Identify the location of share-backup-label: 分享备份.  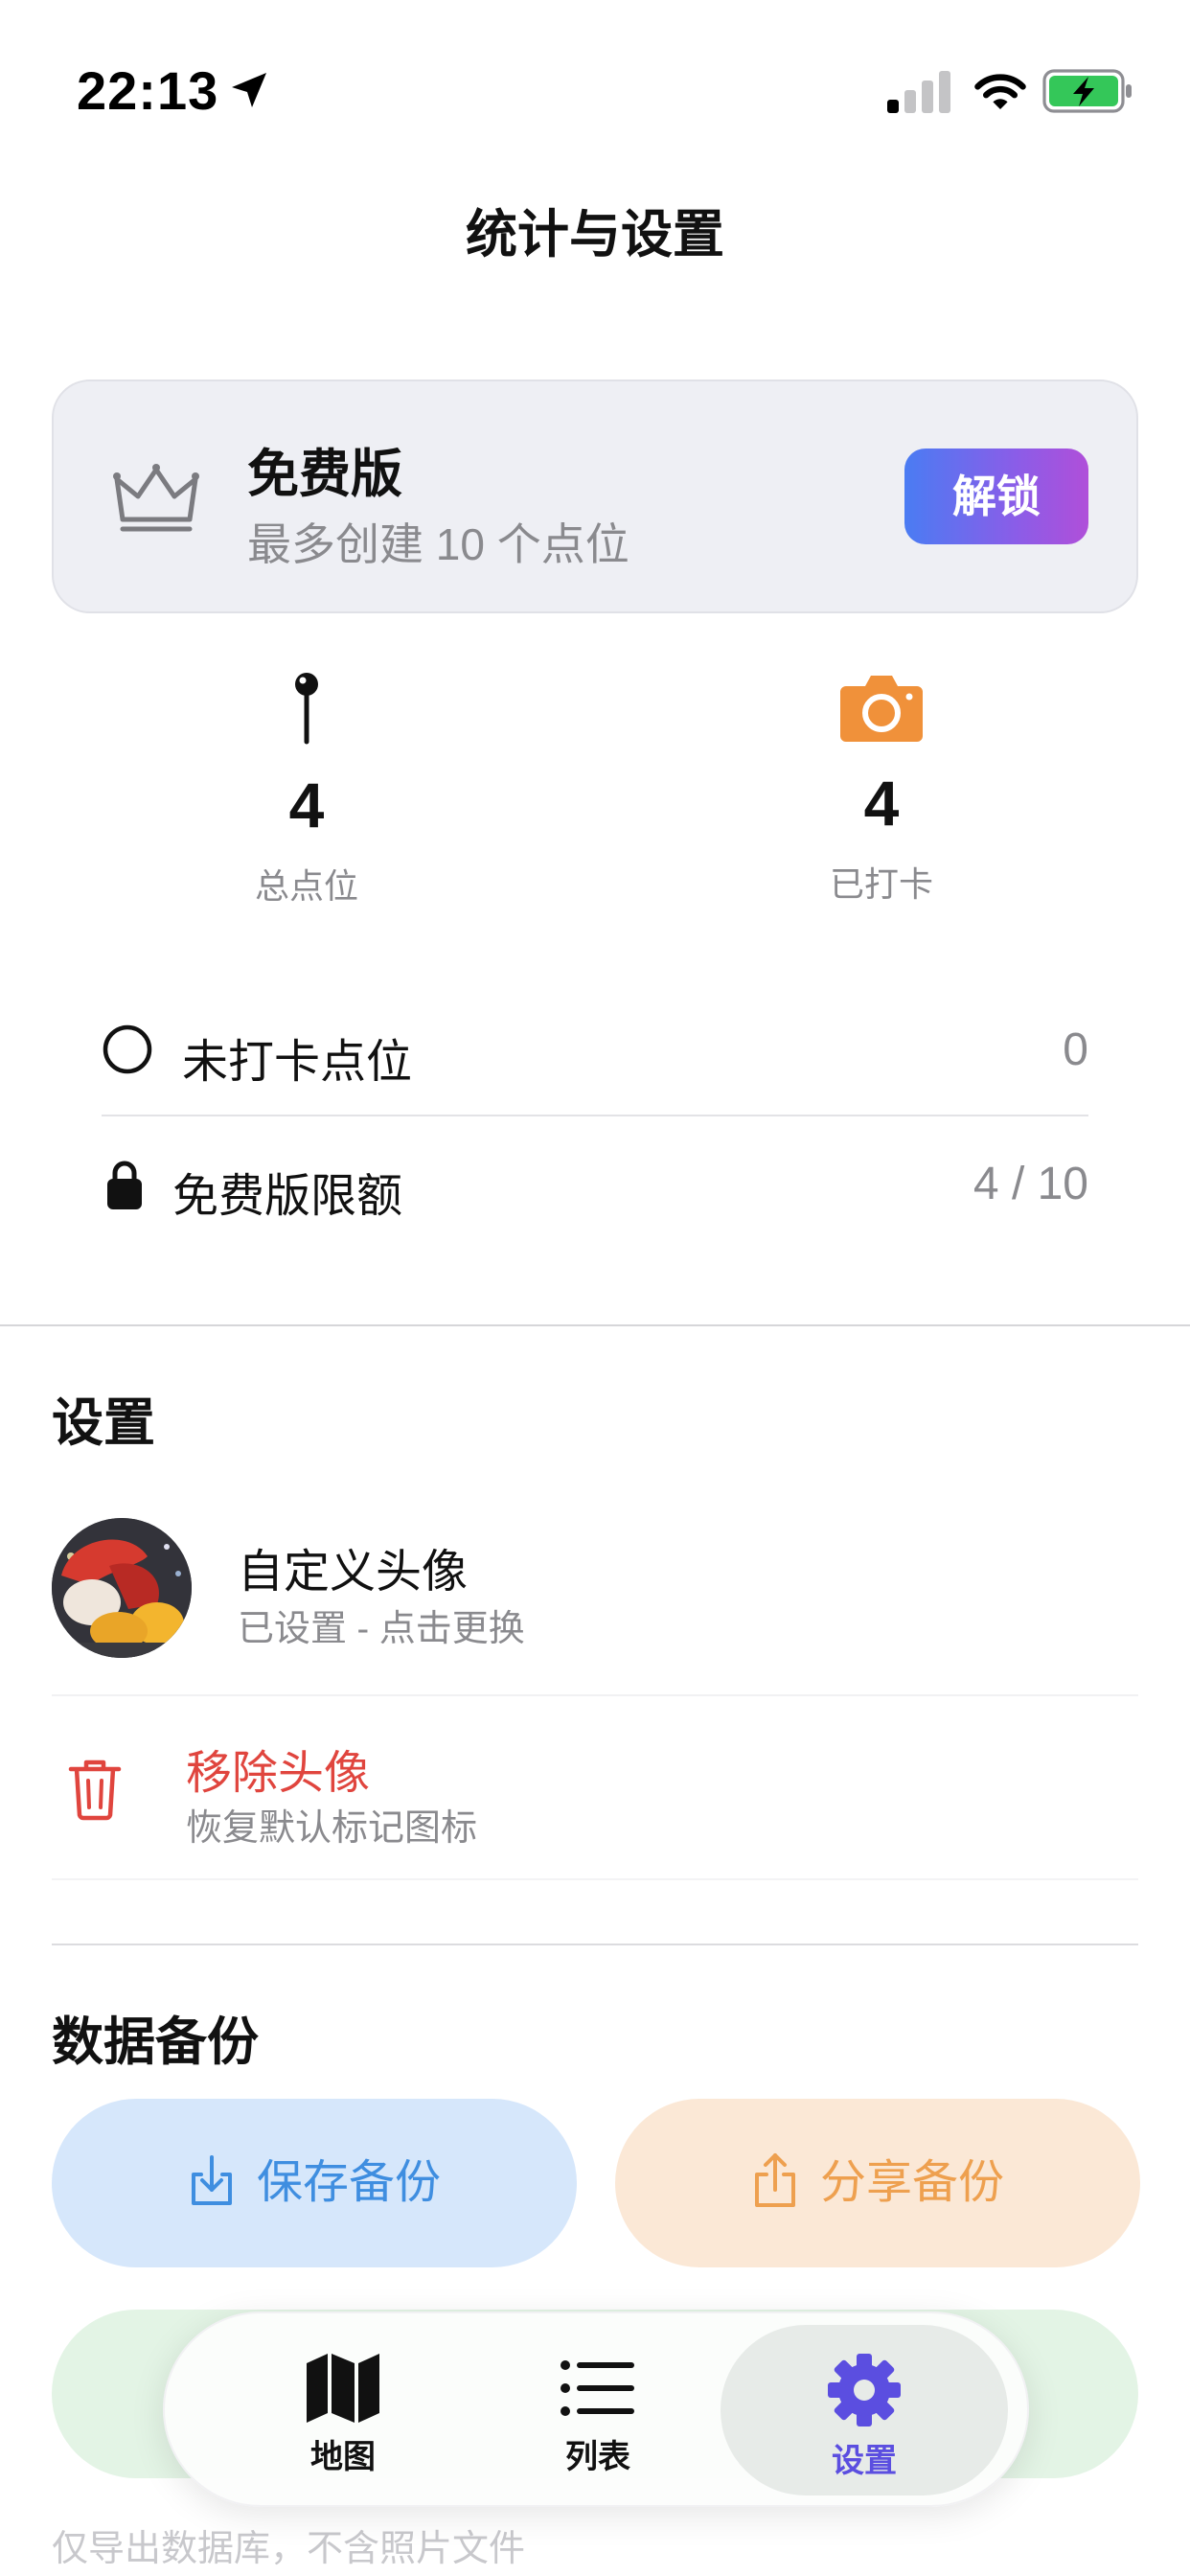
(912, 2182).